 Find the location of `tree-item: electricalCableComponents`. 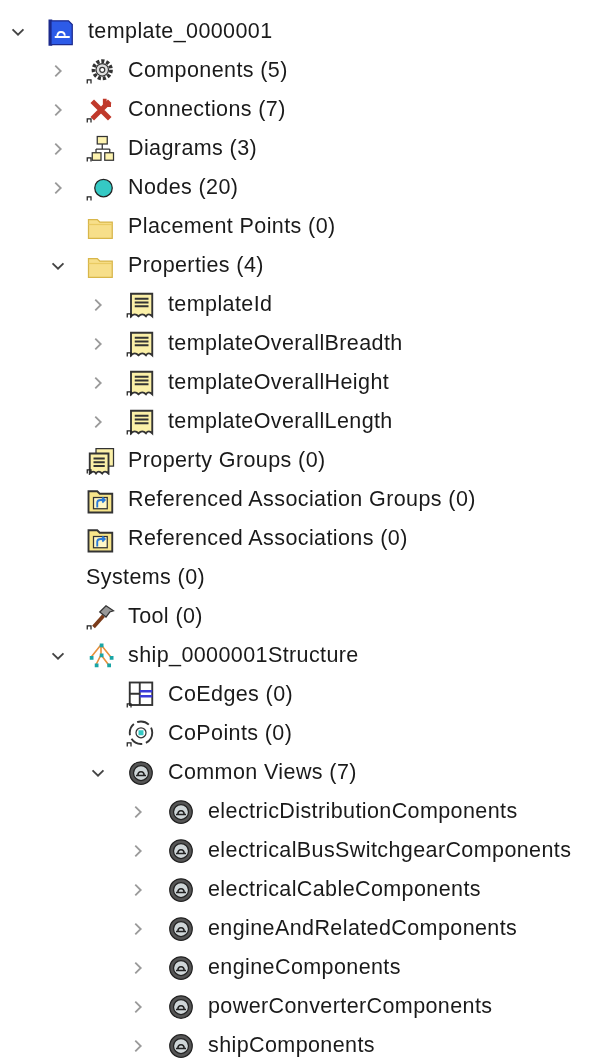

tree-item: electricalCableComponents is located at coordinates (344, 889).